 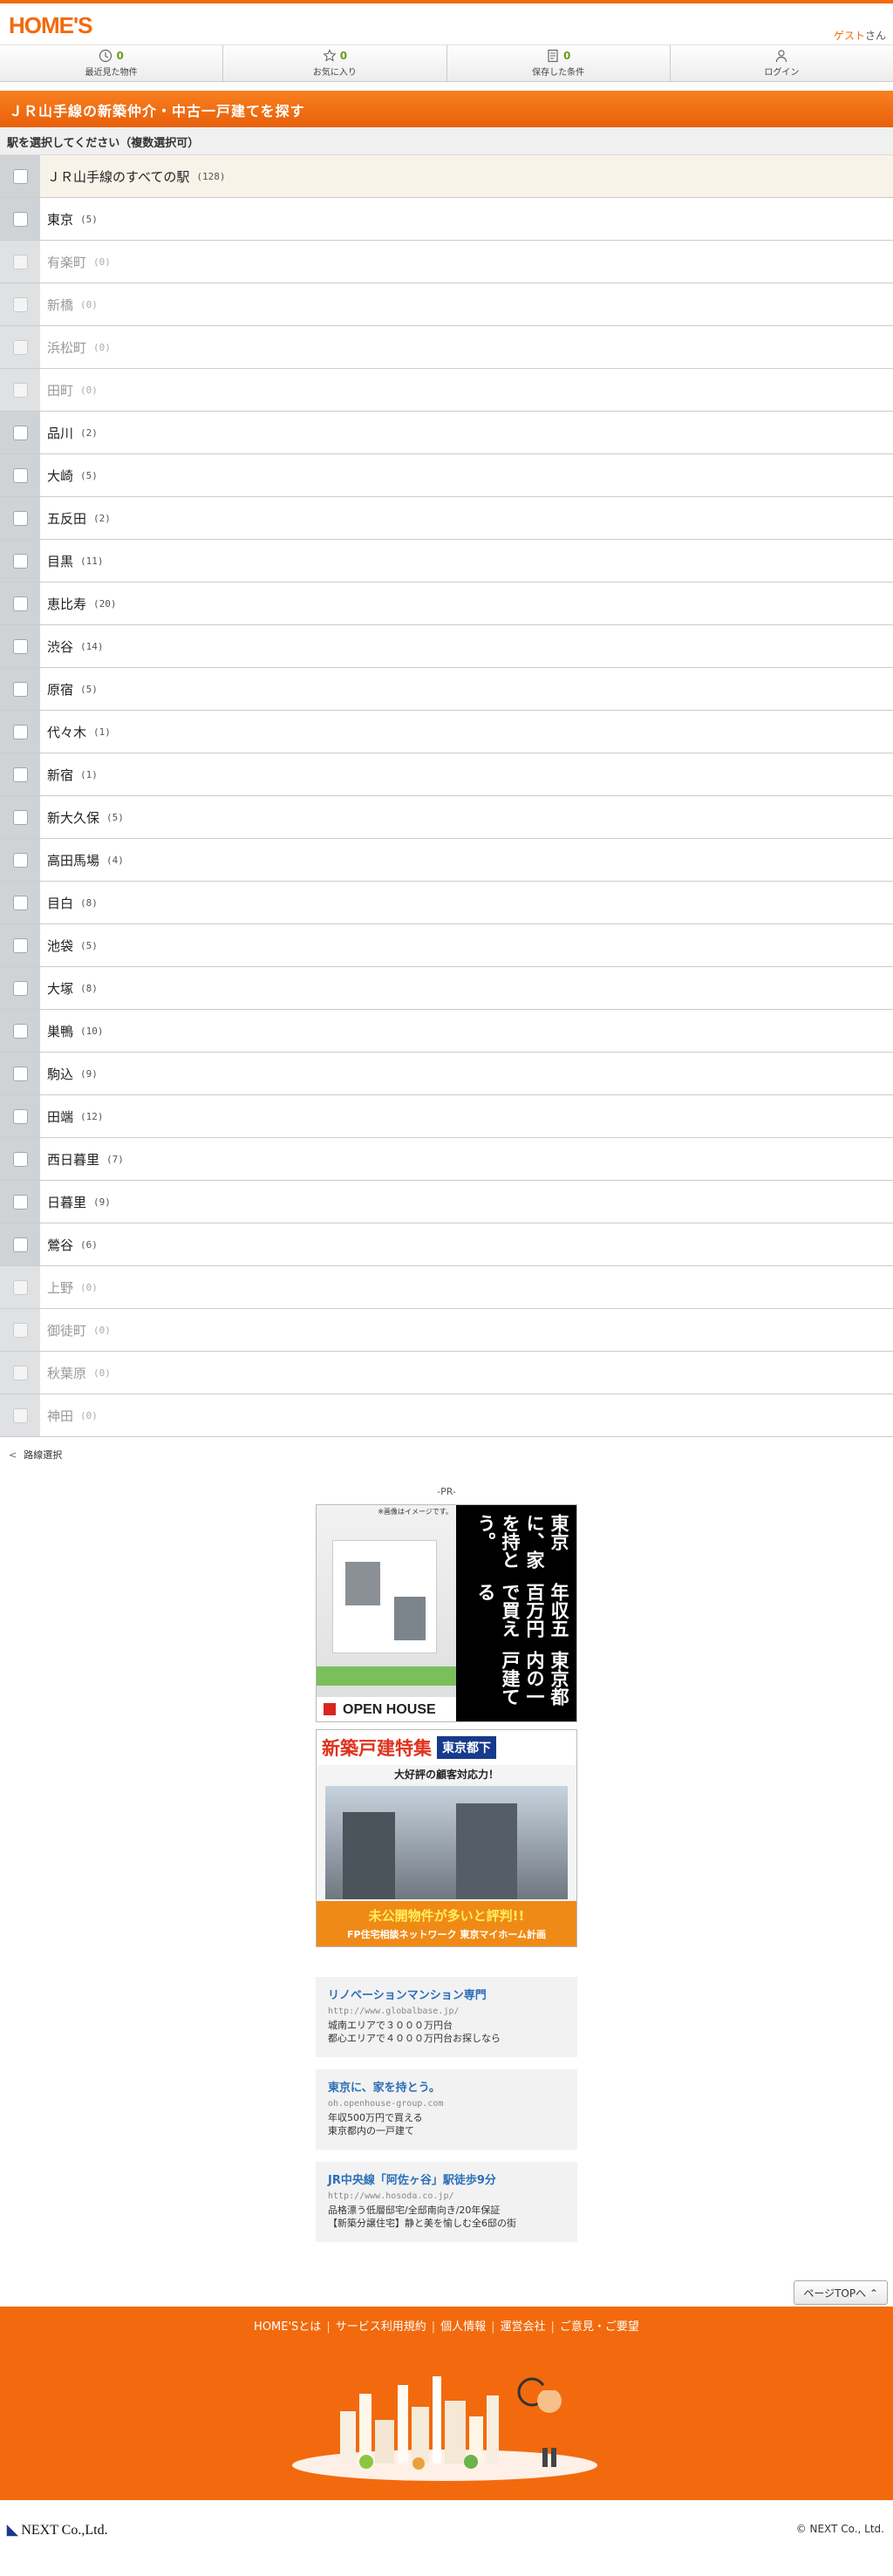 What do you see at coordinates (446, 1117) in the screenshot?
I see `station-row: 田端 (12)` at bounding box center [446, 1117].